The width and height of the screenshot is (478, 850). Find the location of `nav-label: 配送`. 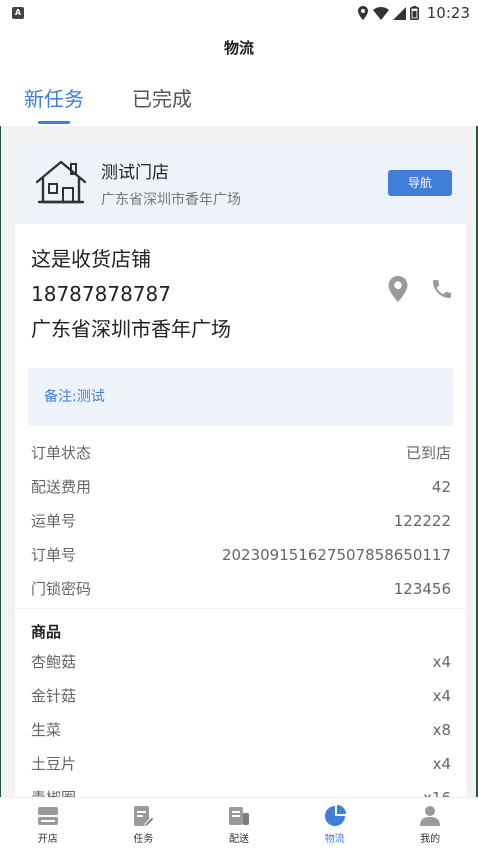

nav-label: 配送 is located at coordinates (238, 839).